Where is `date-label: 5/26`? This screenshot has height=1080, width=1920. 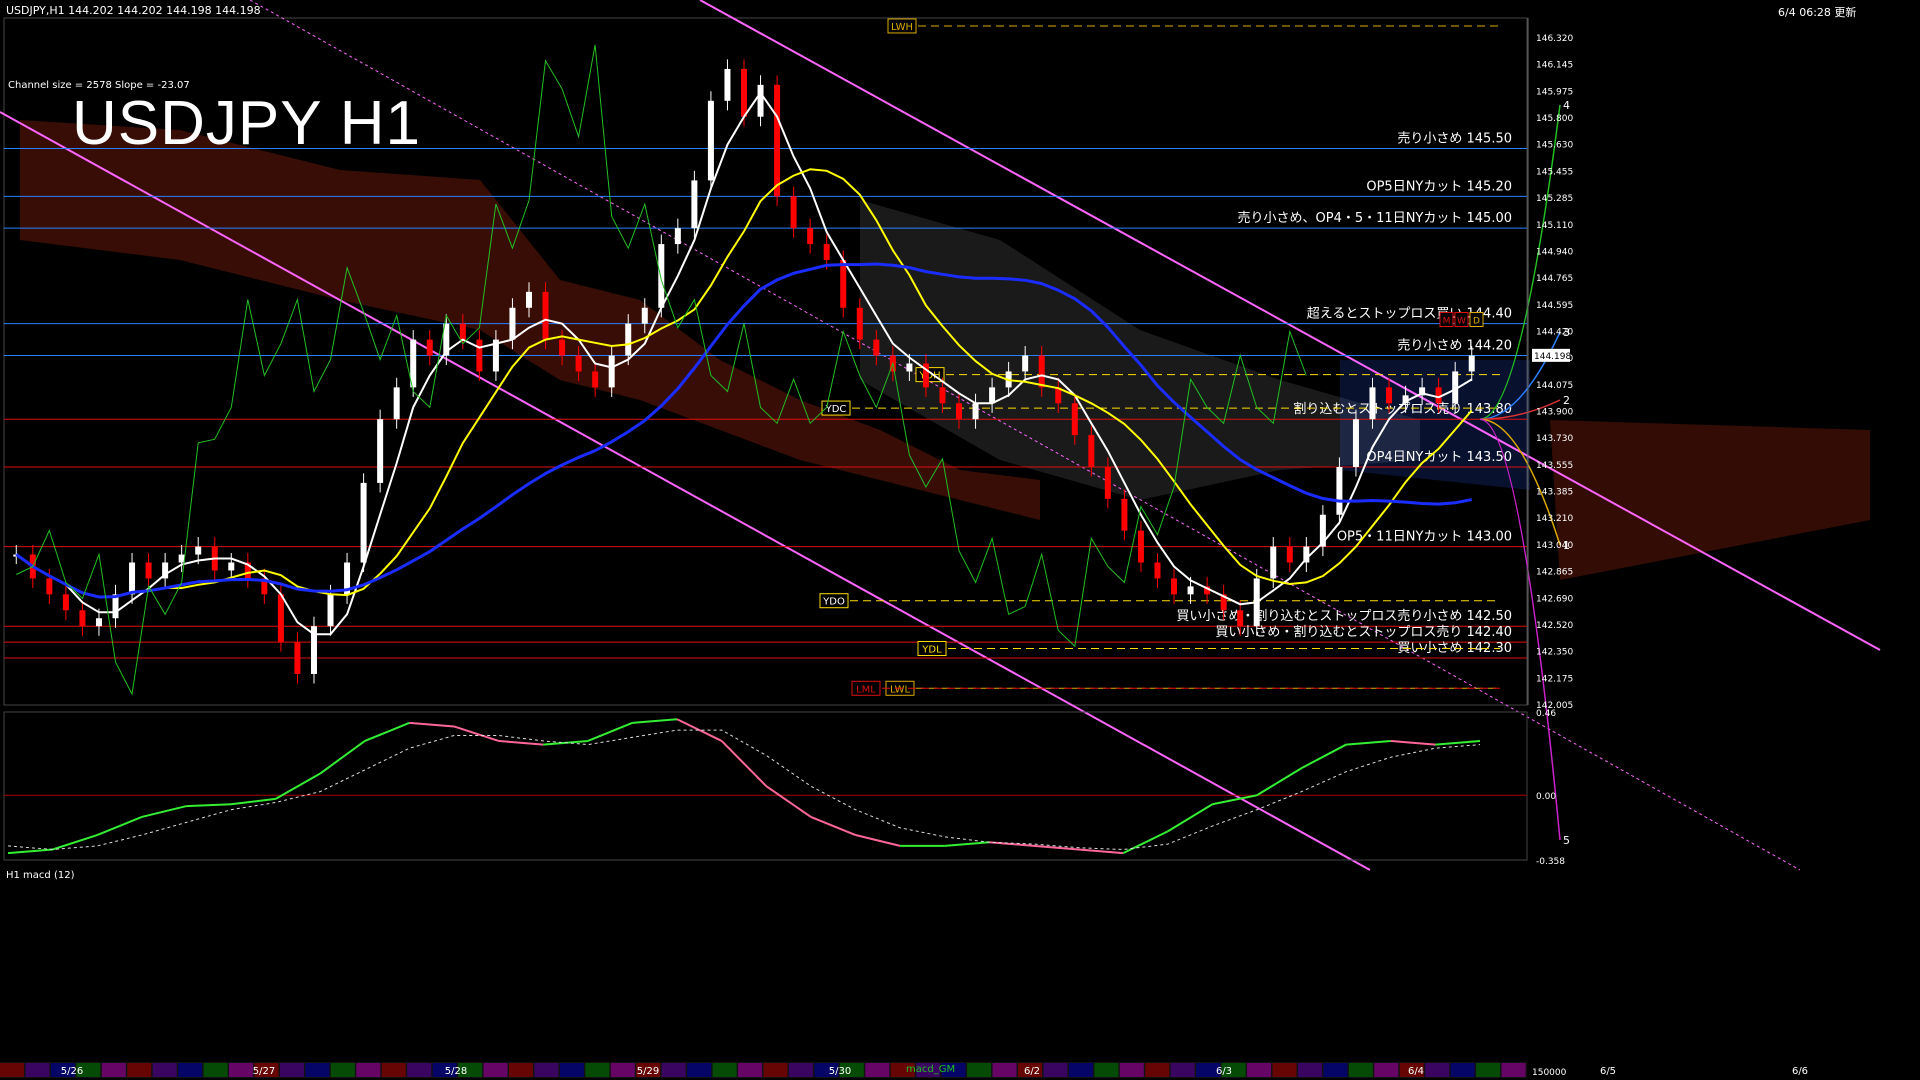 date-label: 5/26 is located at coordinates (72, 1071).